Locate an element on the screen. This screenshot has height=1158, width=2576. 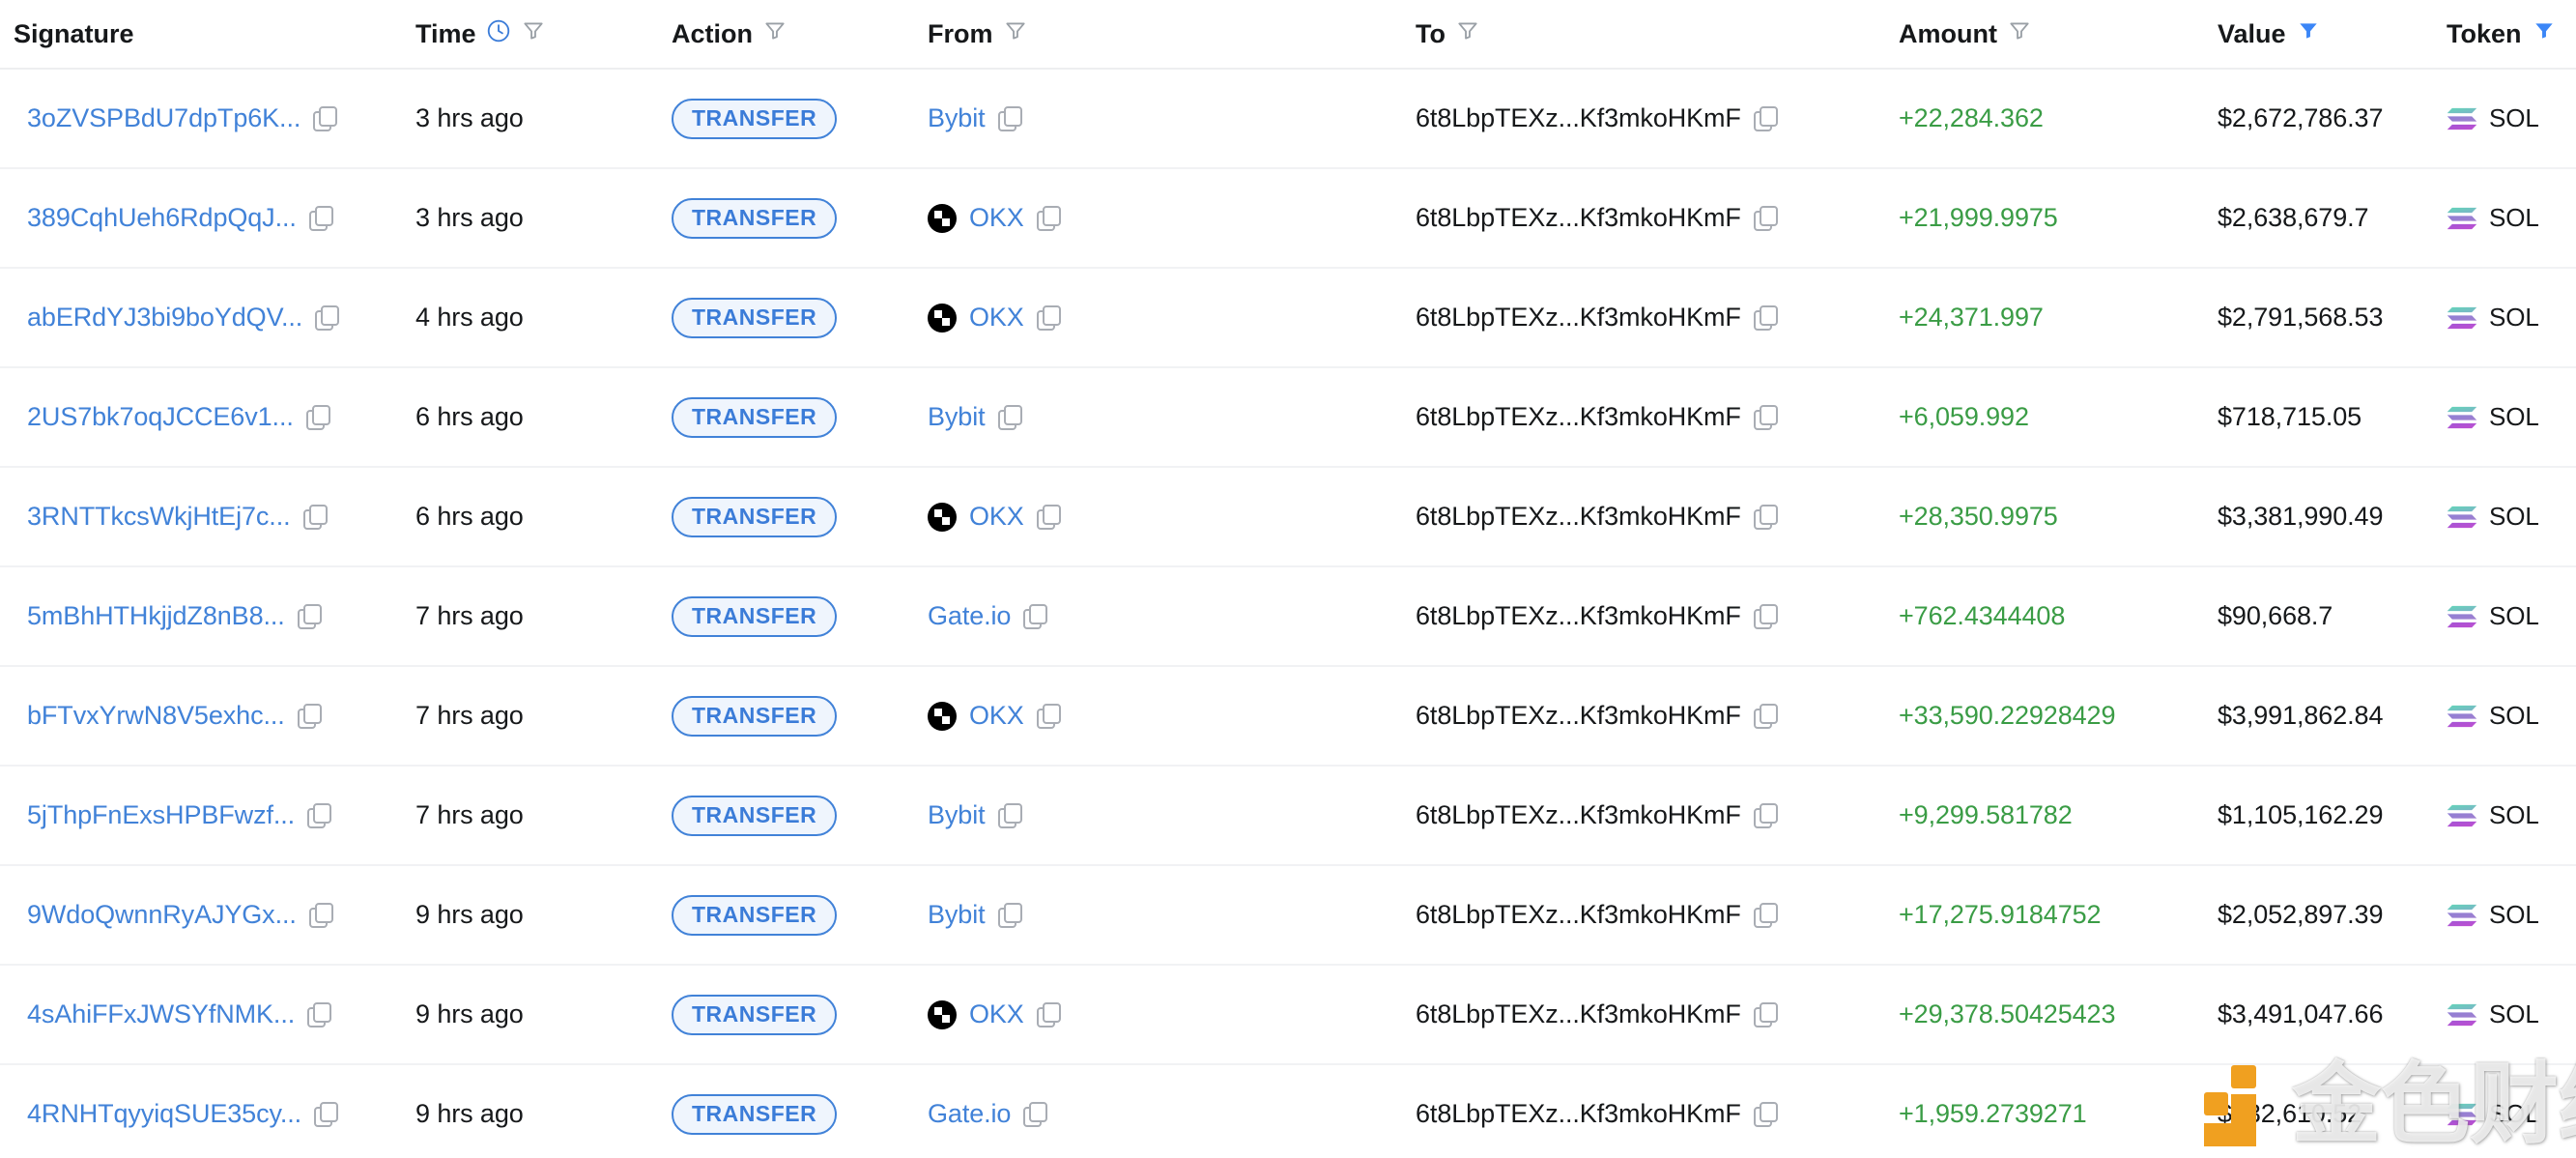
clock-icon is located at coordinates (499, 34).